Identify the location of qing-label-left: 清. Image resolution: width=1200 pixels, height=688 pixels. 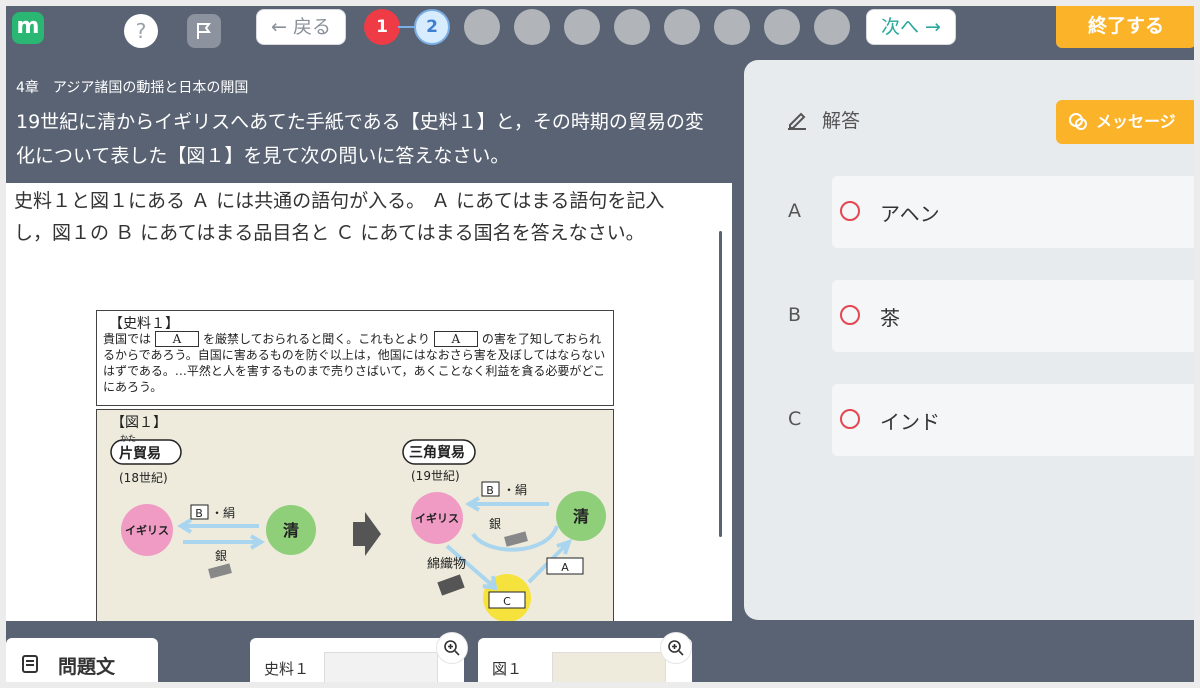
(291, 530).